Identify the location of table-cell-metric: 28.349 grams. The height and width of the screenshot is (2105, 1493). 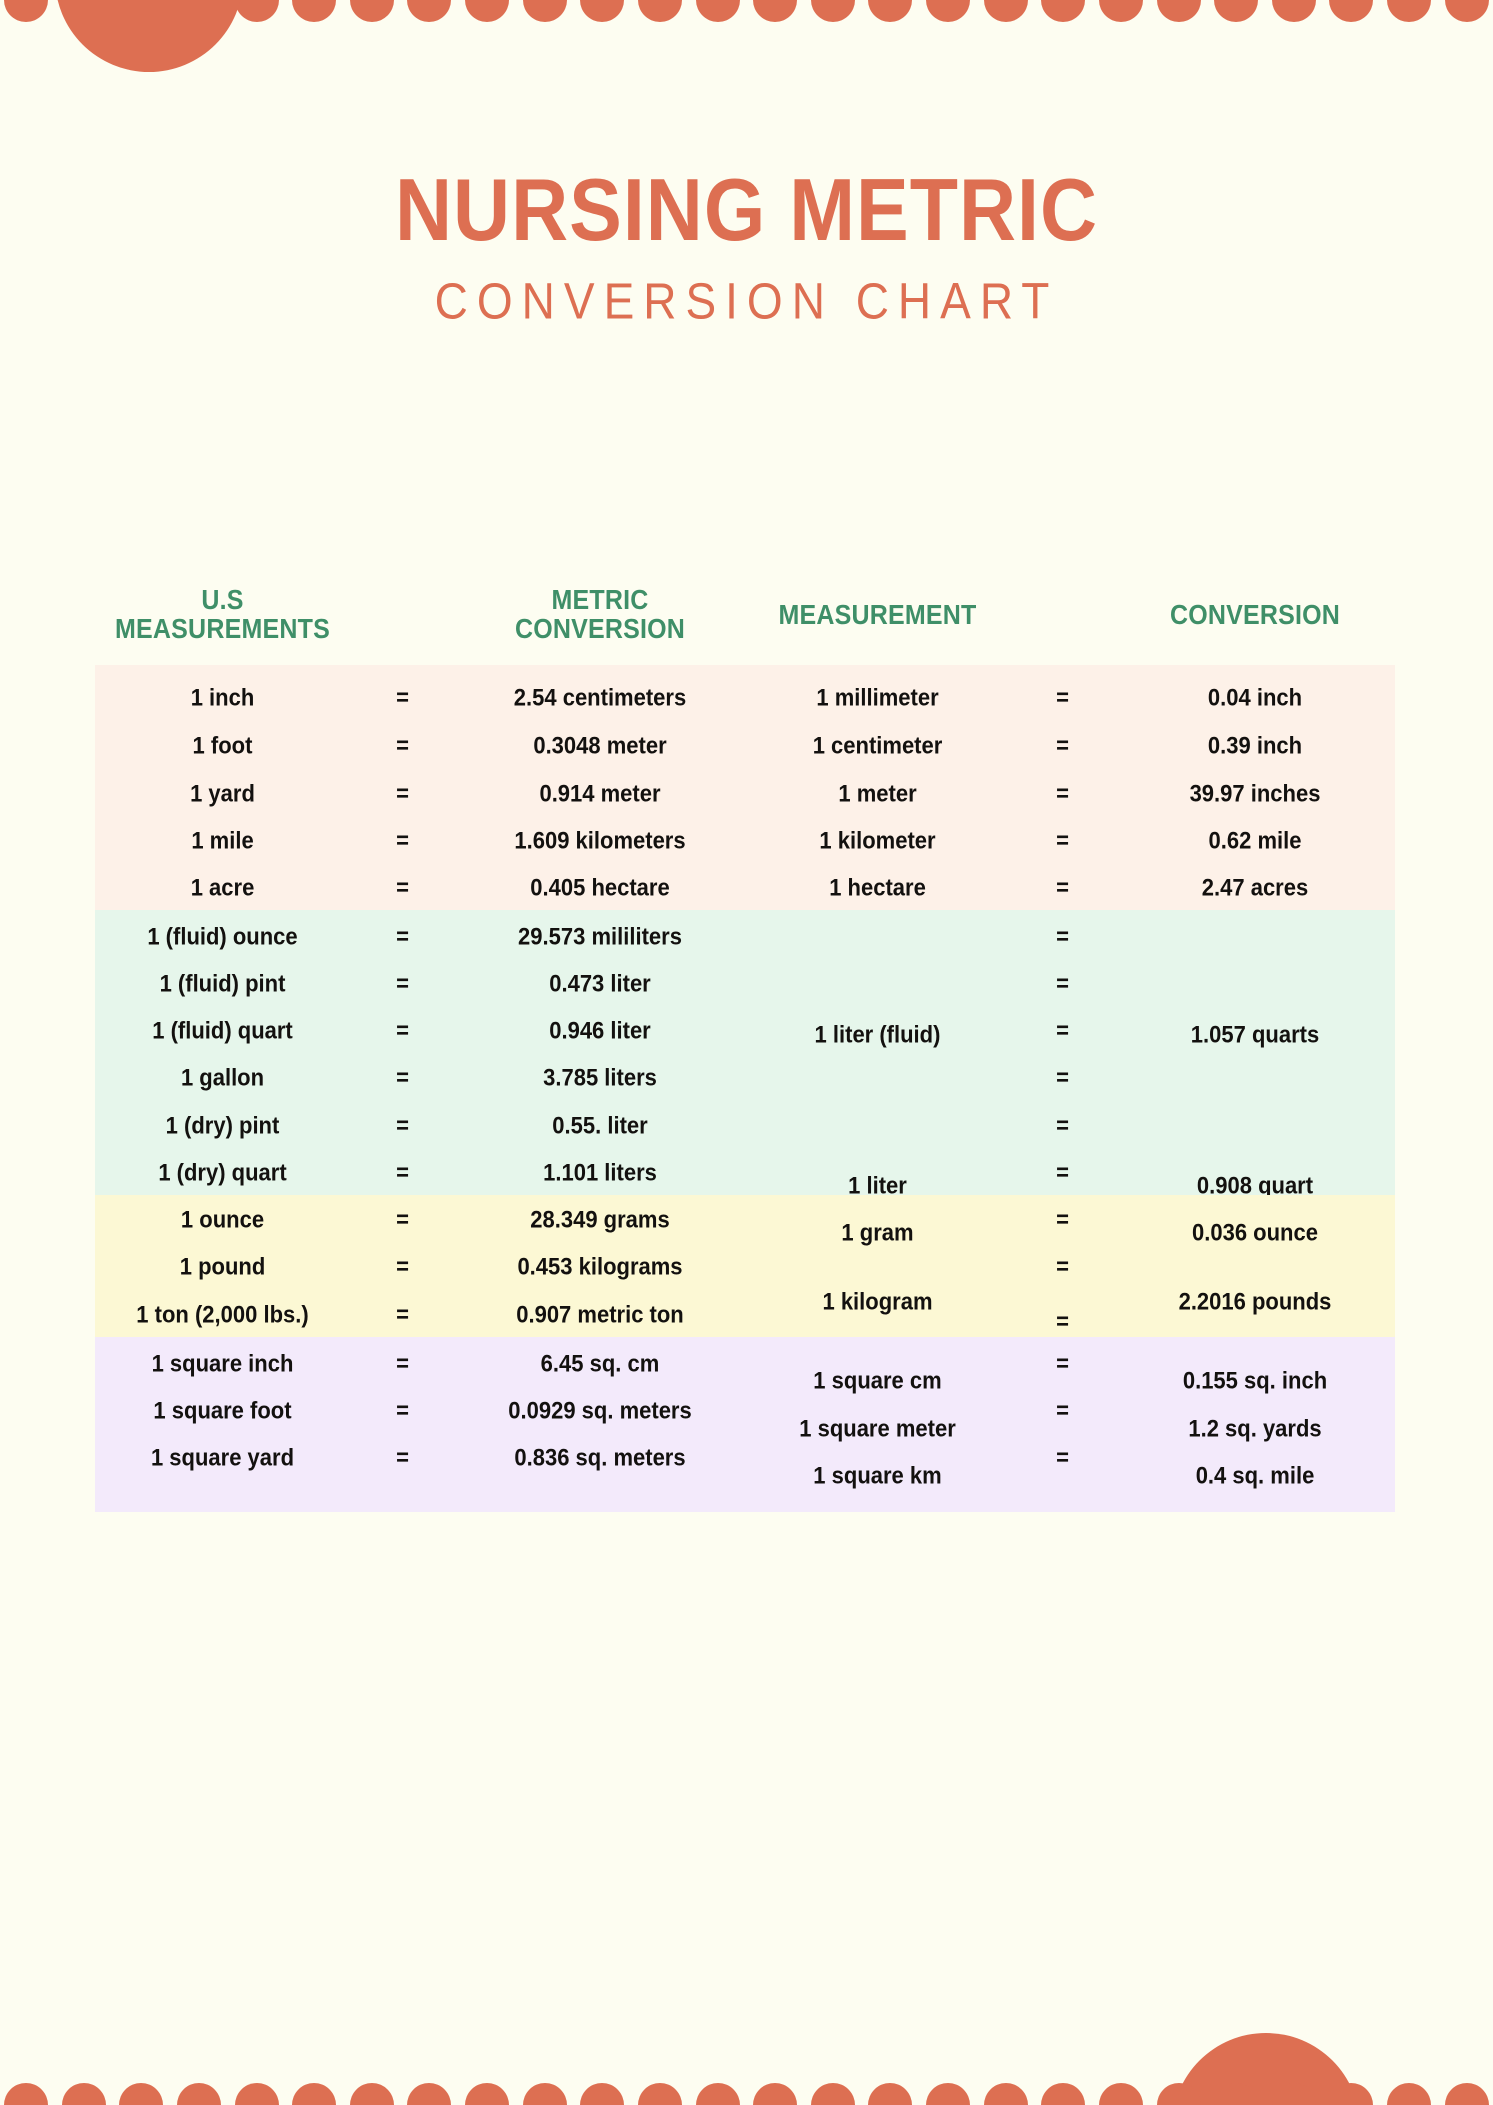
(600, 1219).